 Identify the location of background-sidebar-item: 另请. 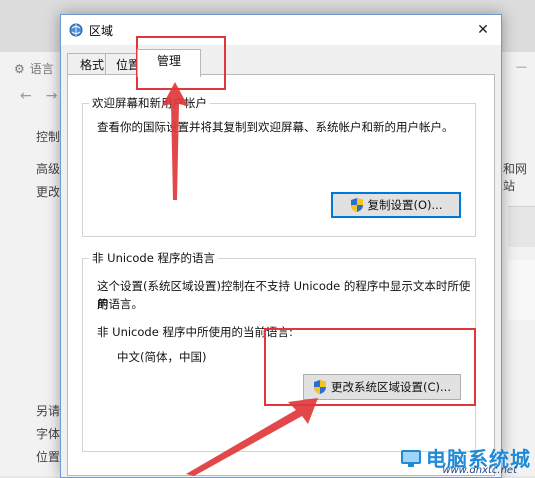
(48, 411).